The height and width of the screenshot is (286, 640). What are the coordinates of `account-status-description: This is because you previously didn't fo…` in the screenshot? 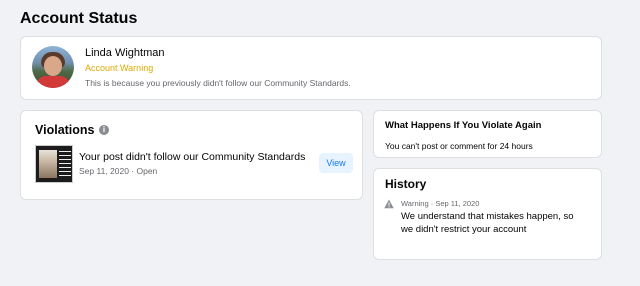 It's located at (218, 83).